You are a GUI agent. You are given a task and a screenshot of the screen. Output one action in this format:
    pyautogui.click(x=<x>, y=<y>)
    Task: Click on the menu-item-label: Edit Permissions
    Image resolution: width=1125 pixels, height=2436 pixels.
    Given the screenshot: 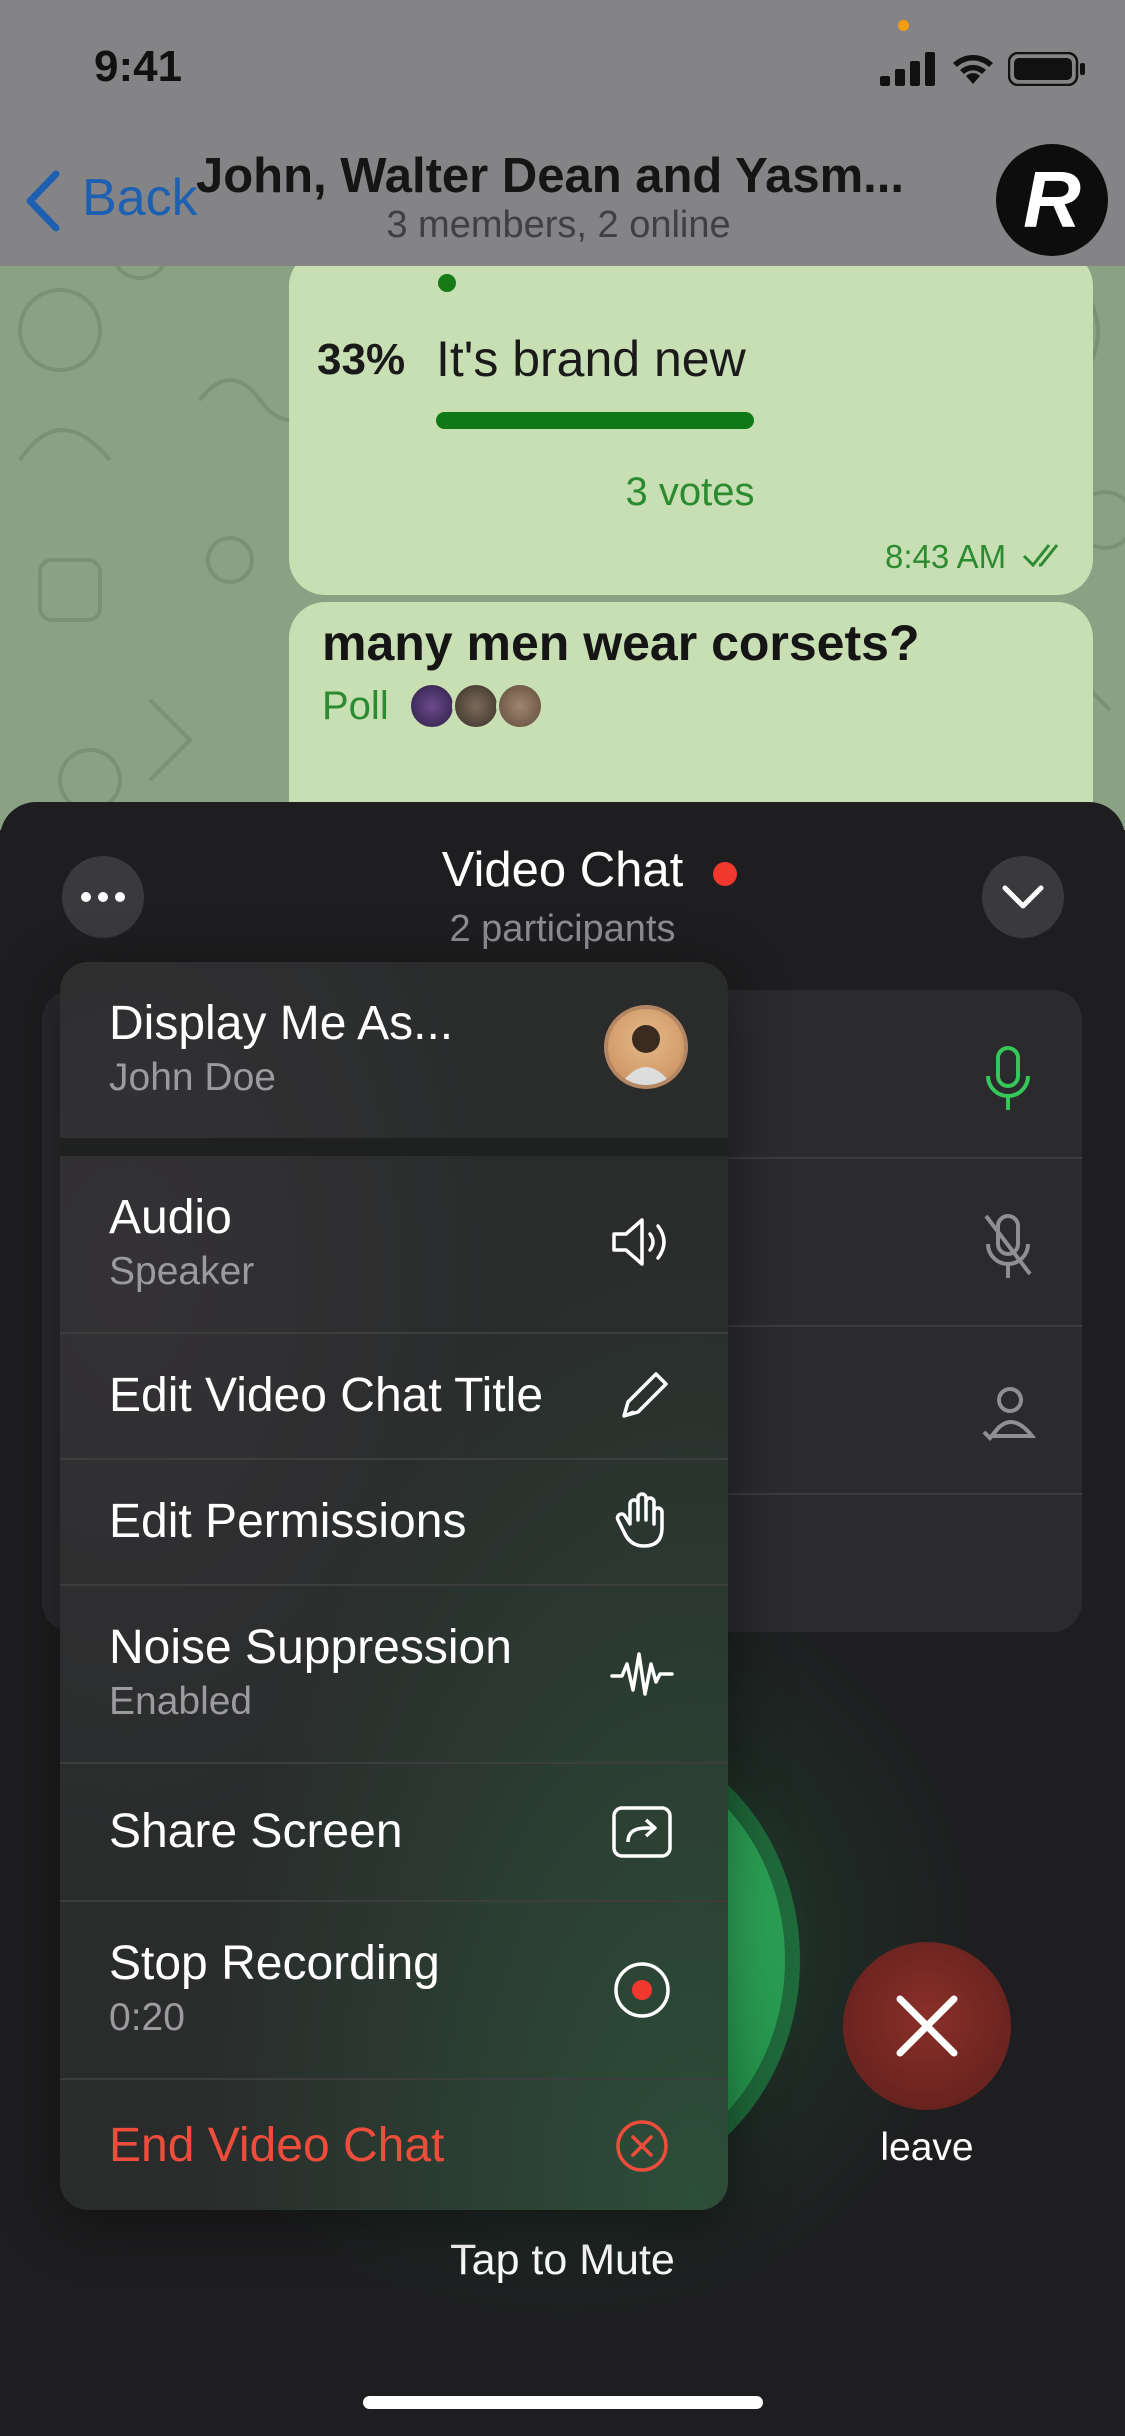 What is the action you would take?
    pyautogui.click(x=288, y=1521)
    